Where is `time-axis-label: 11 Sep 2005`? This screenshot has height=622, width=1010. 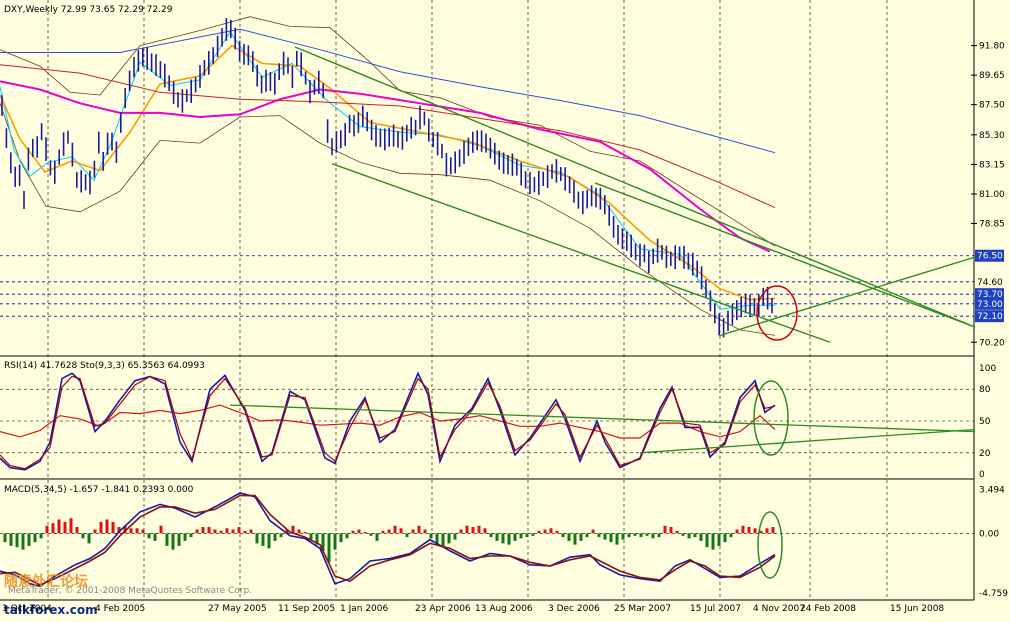
time-axis-label: 11 Sep 2005 is located at coordinates (306, 609).